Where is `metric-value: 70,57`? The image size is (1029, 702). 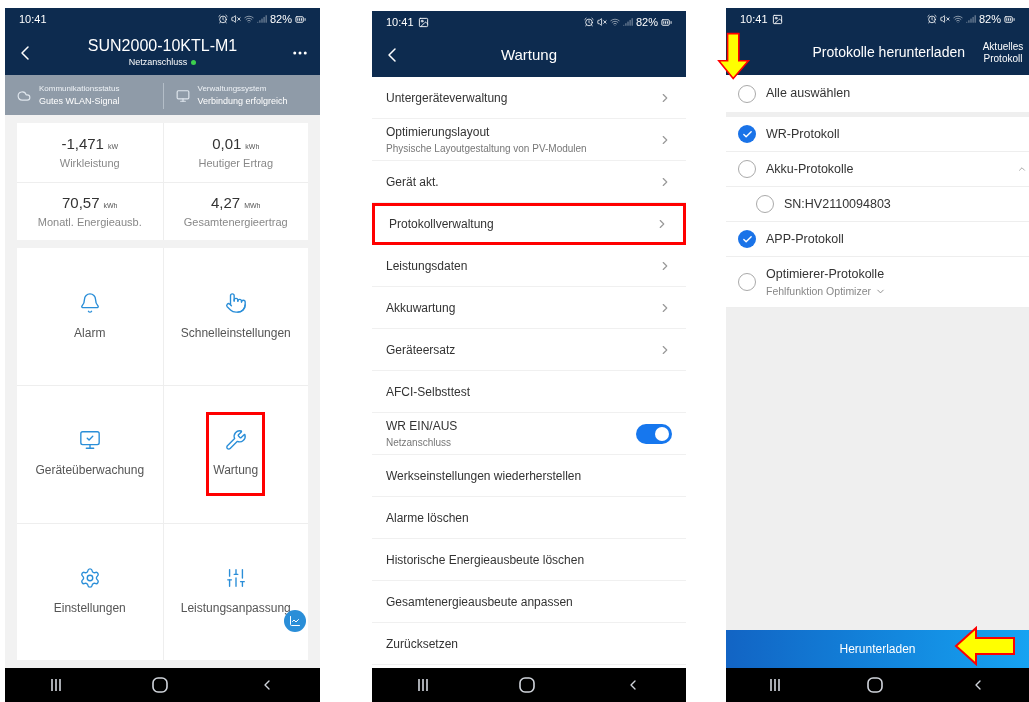 metric-value: 70,57 is located at coordinates (80, 202).